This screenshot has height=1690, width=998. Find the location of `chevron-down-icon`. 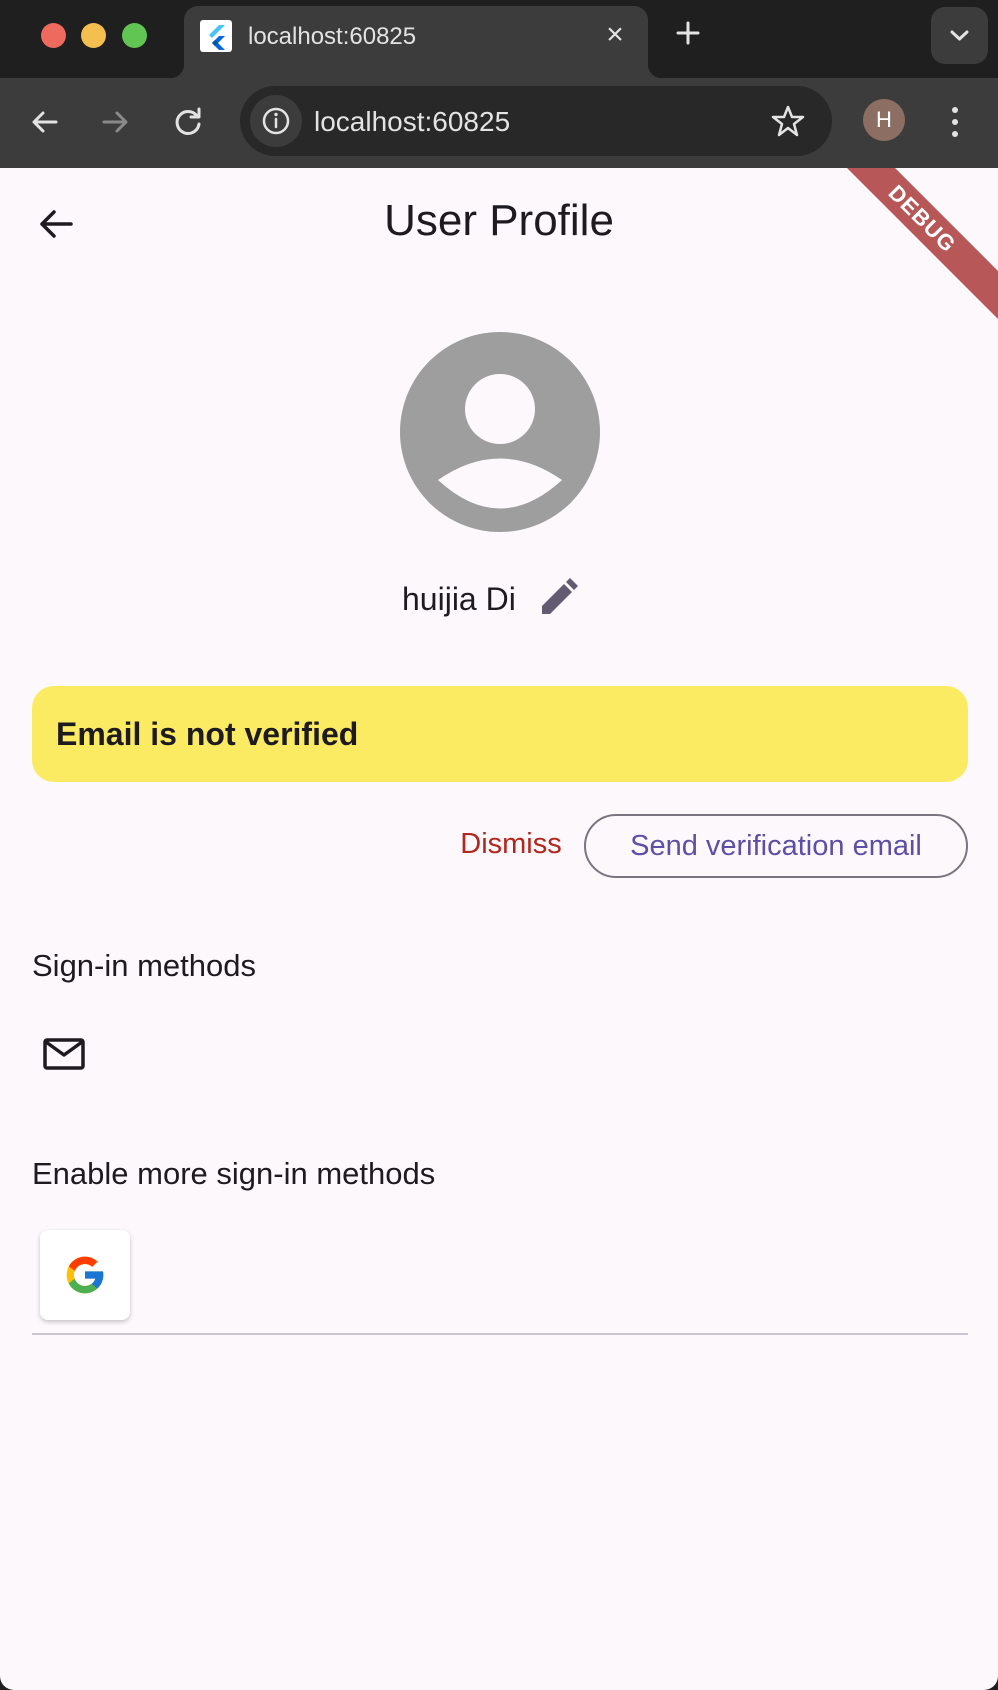

chevron-down-icon is located at coordinates (959, 35).